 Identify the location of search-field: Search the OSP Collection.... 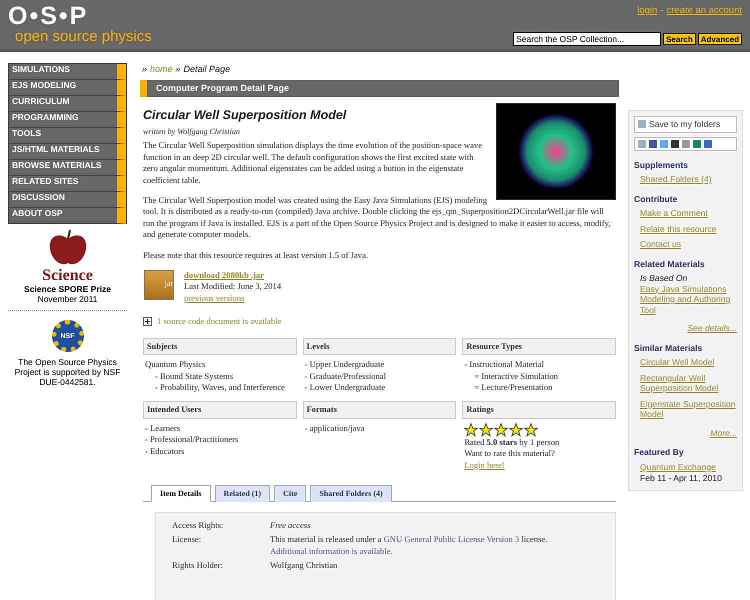
(587, 39).